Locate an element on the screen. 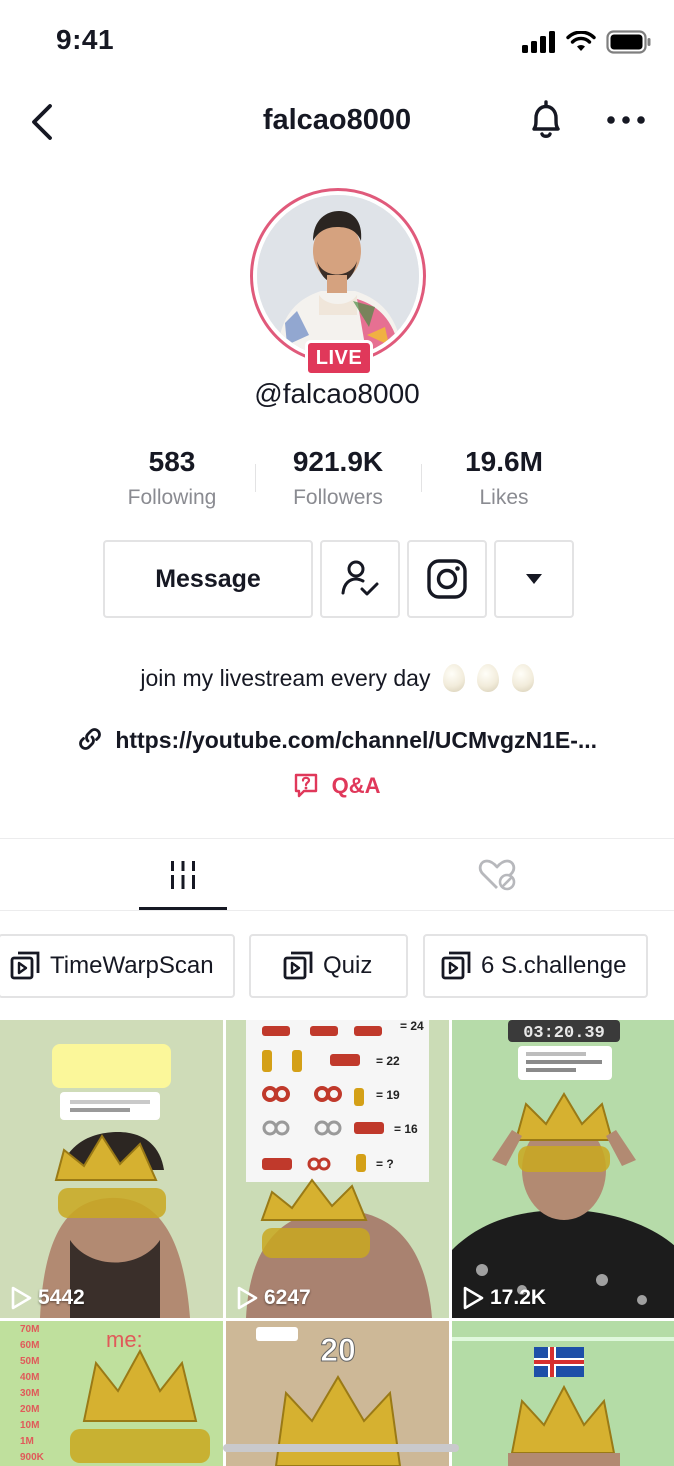  scale-label: 60M is located at coordinates (29, 1345).